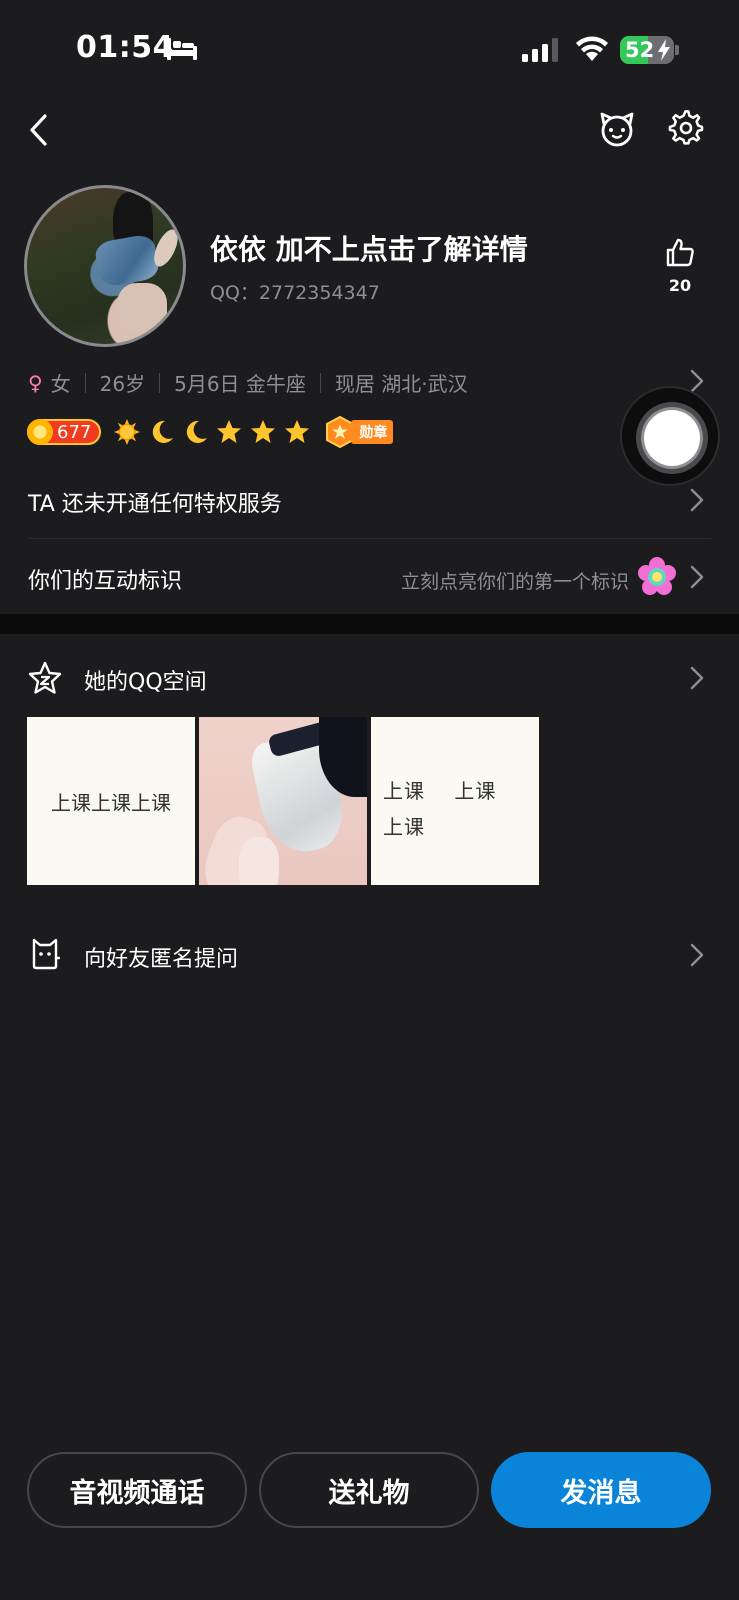 The width and height of the screenshot is (739, 1600). What do you see at coordinates (105, 266) in the screenshot?
I see `avatar` at bounding box center [105, 266].